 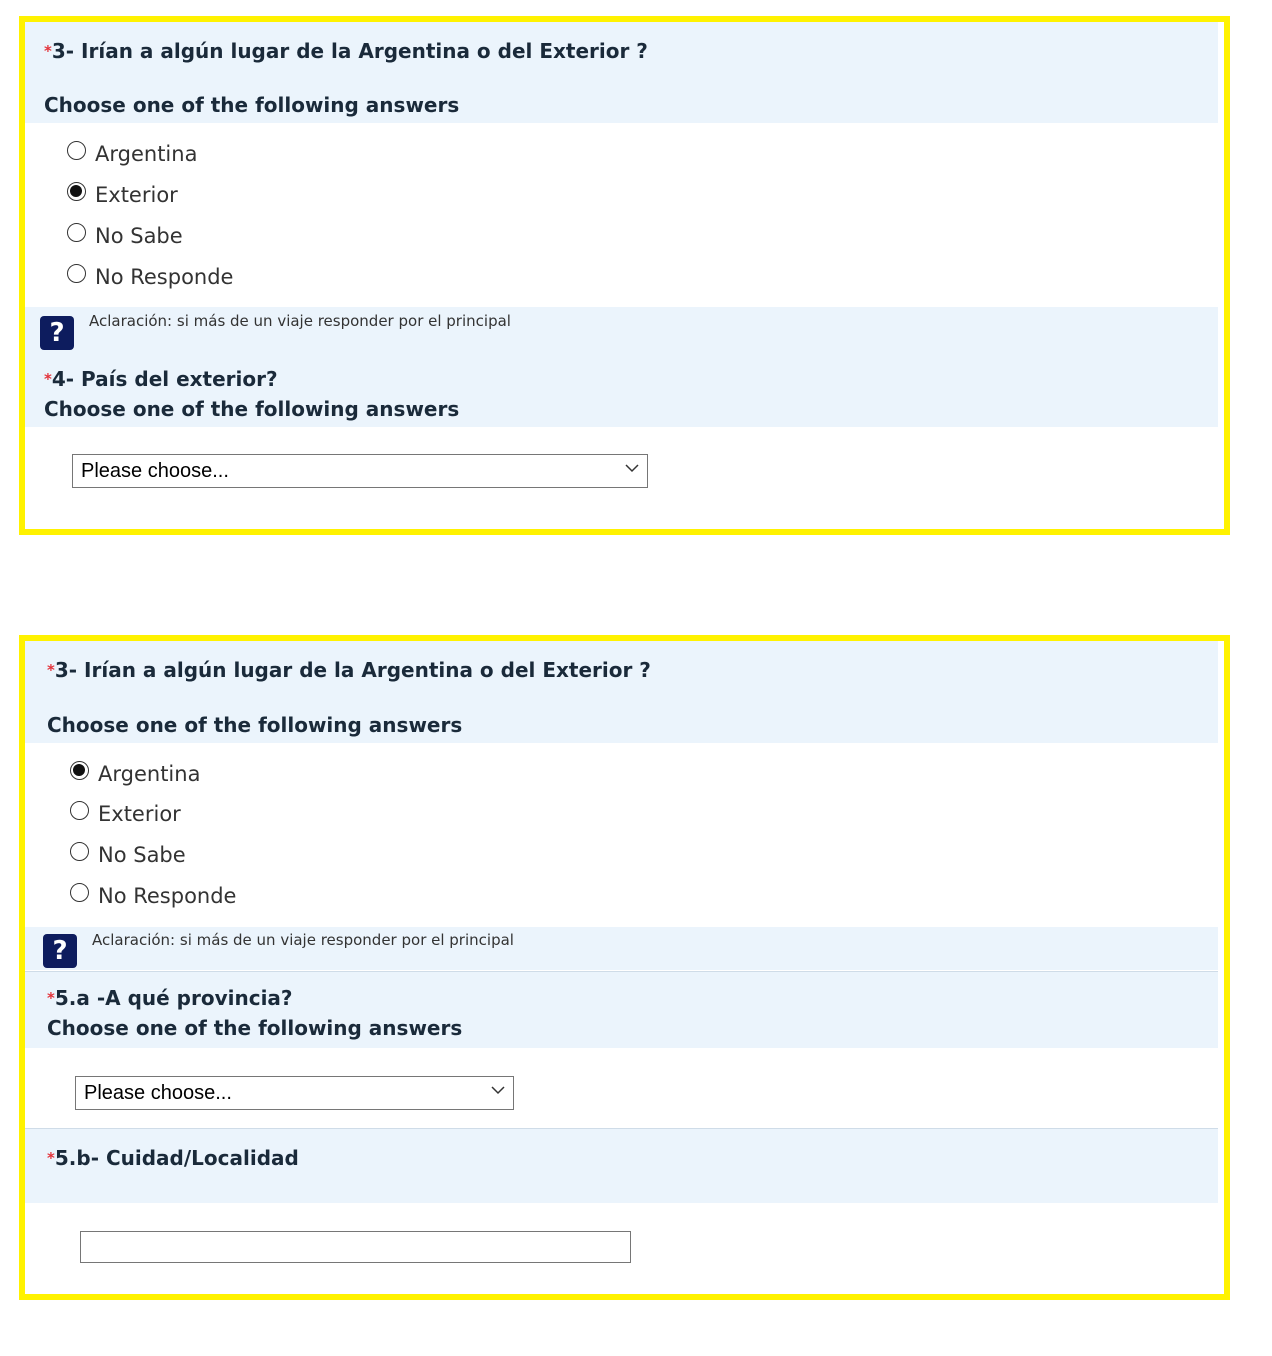 I want to click on question-5a-title: *5.a -A qué provincia?, so click(x=170, y=998).